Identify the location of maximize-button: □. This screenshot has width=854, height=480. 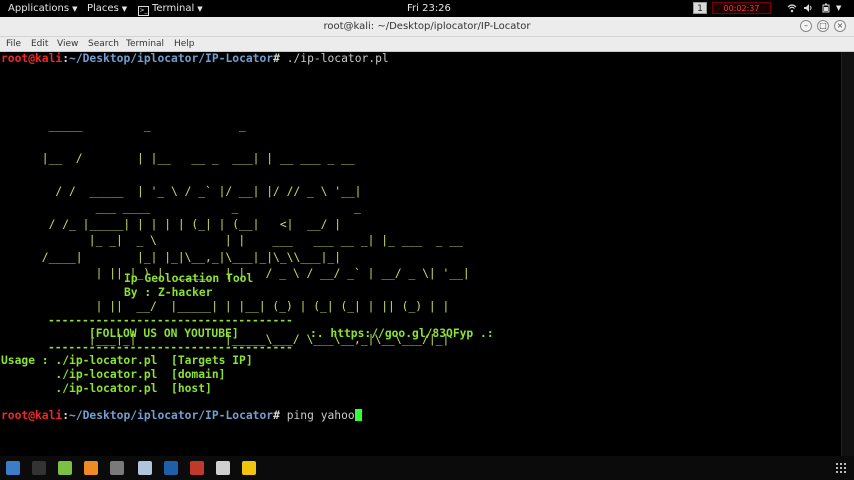
(823, 26).